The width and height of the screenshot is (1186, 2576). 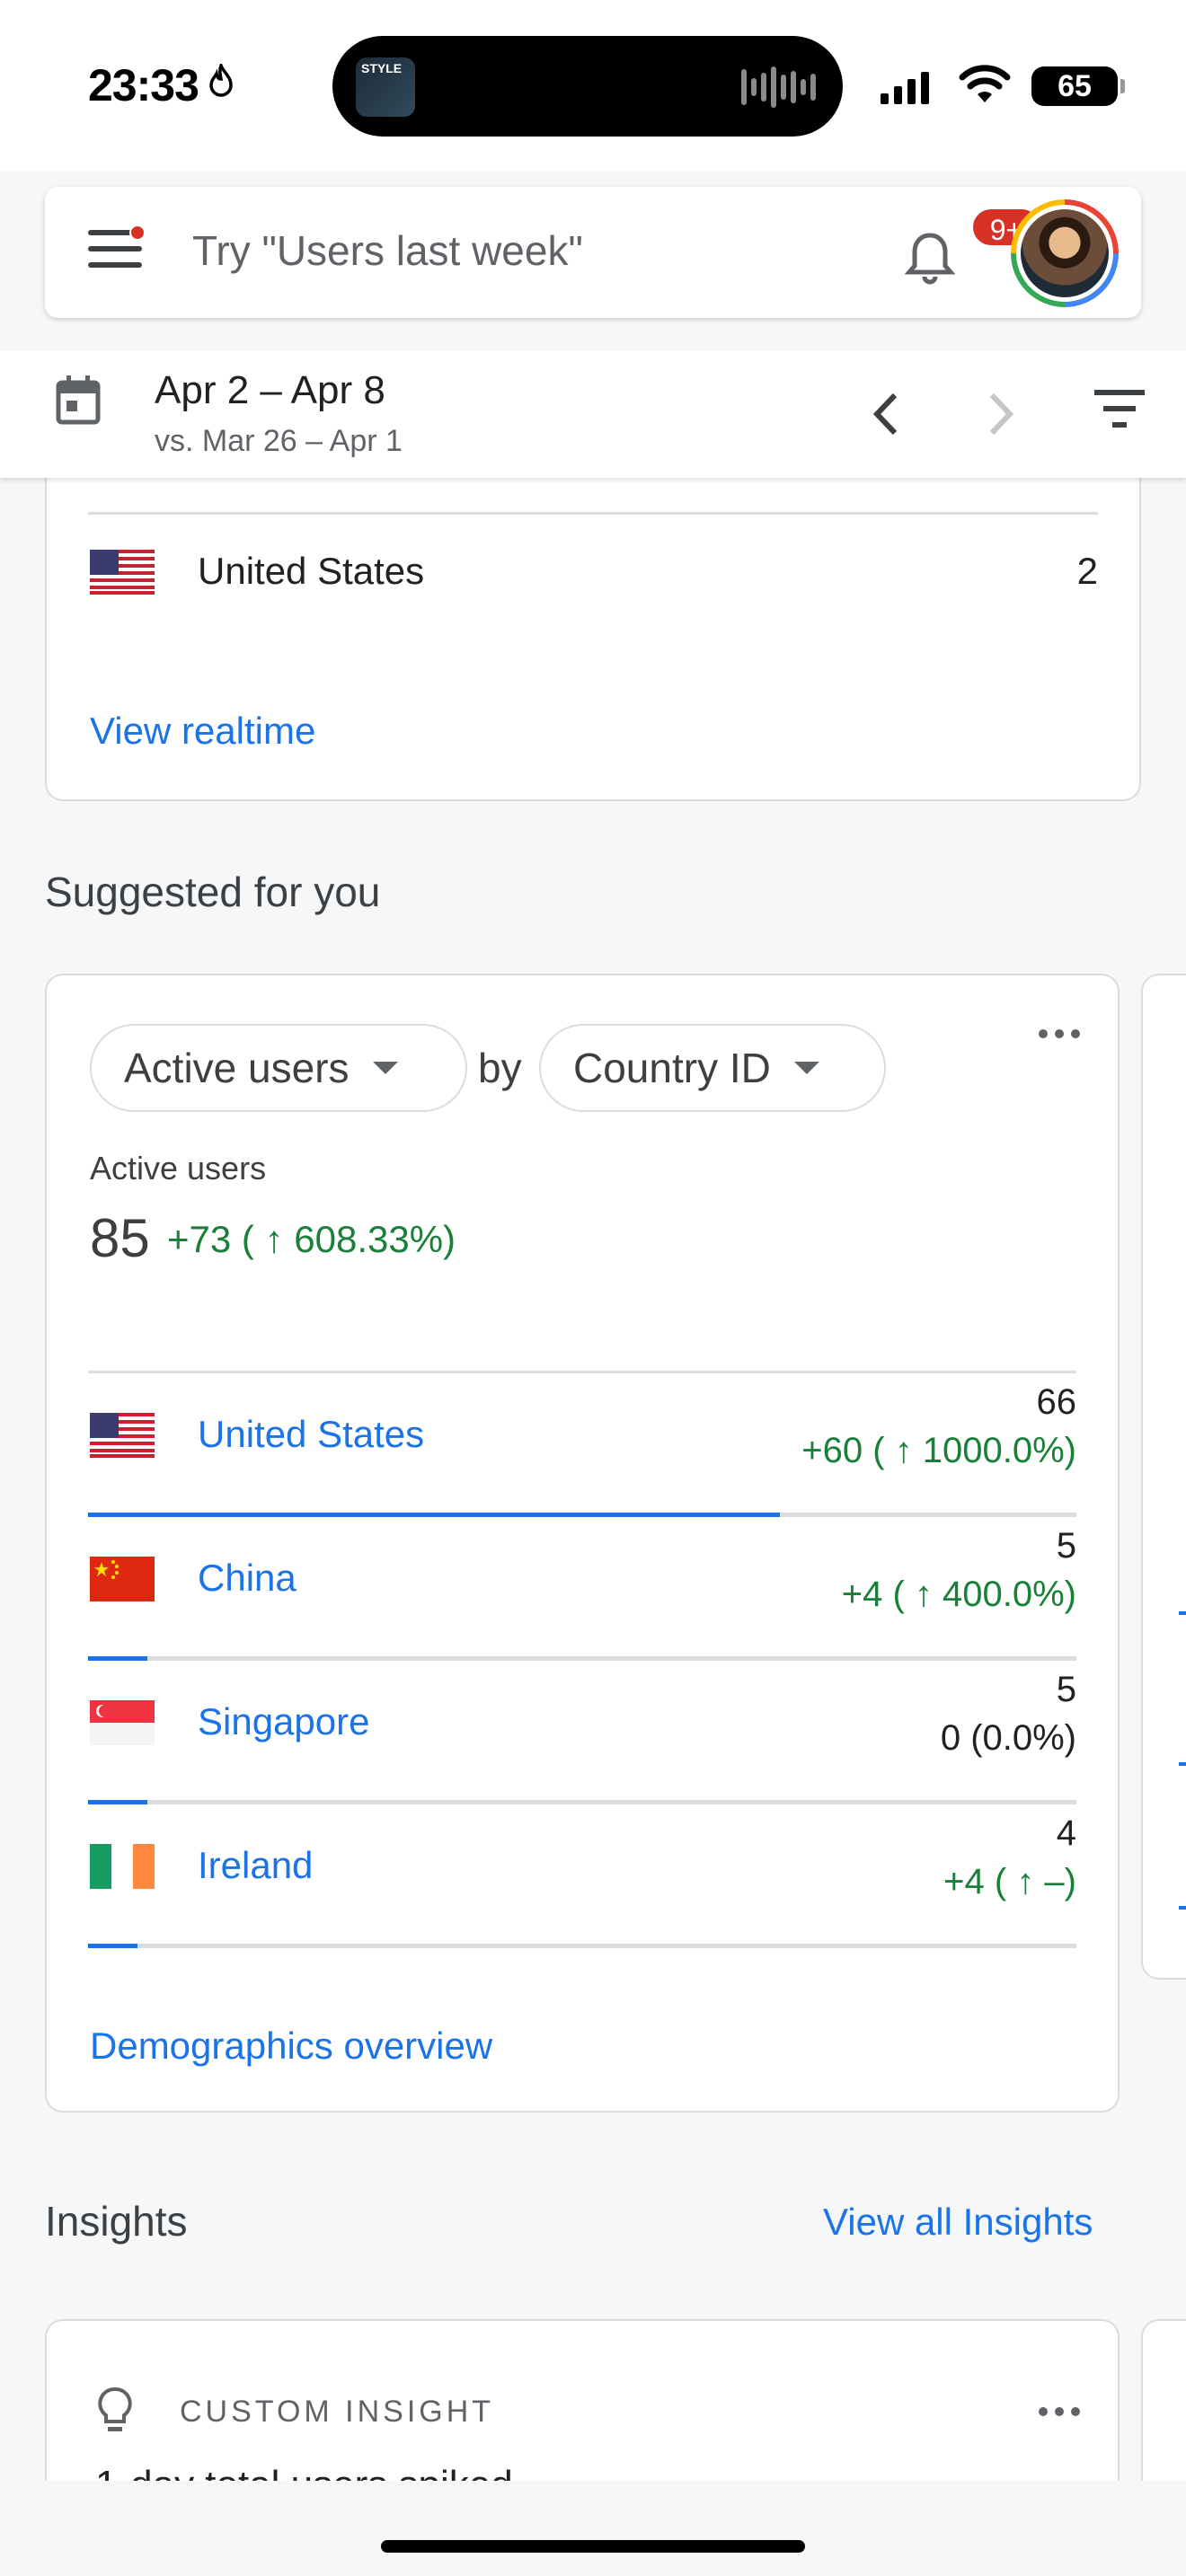 What do you see at coordinates (593, 513) in the screenshot?
I see `divider` at bounding box center [593, 513].